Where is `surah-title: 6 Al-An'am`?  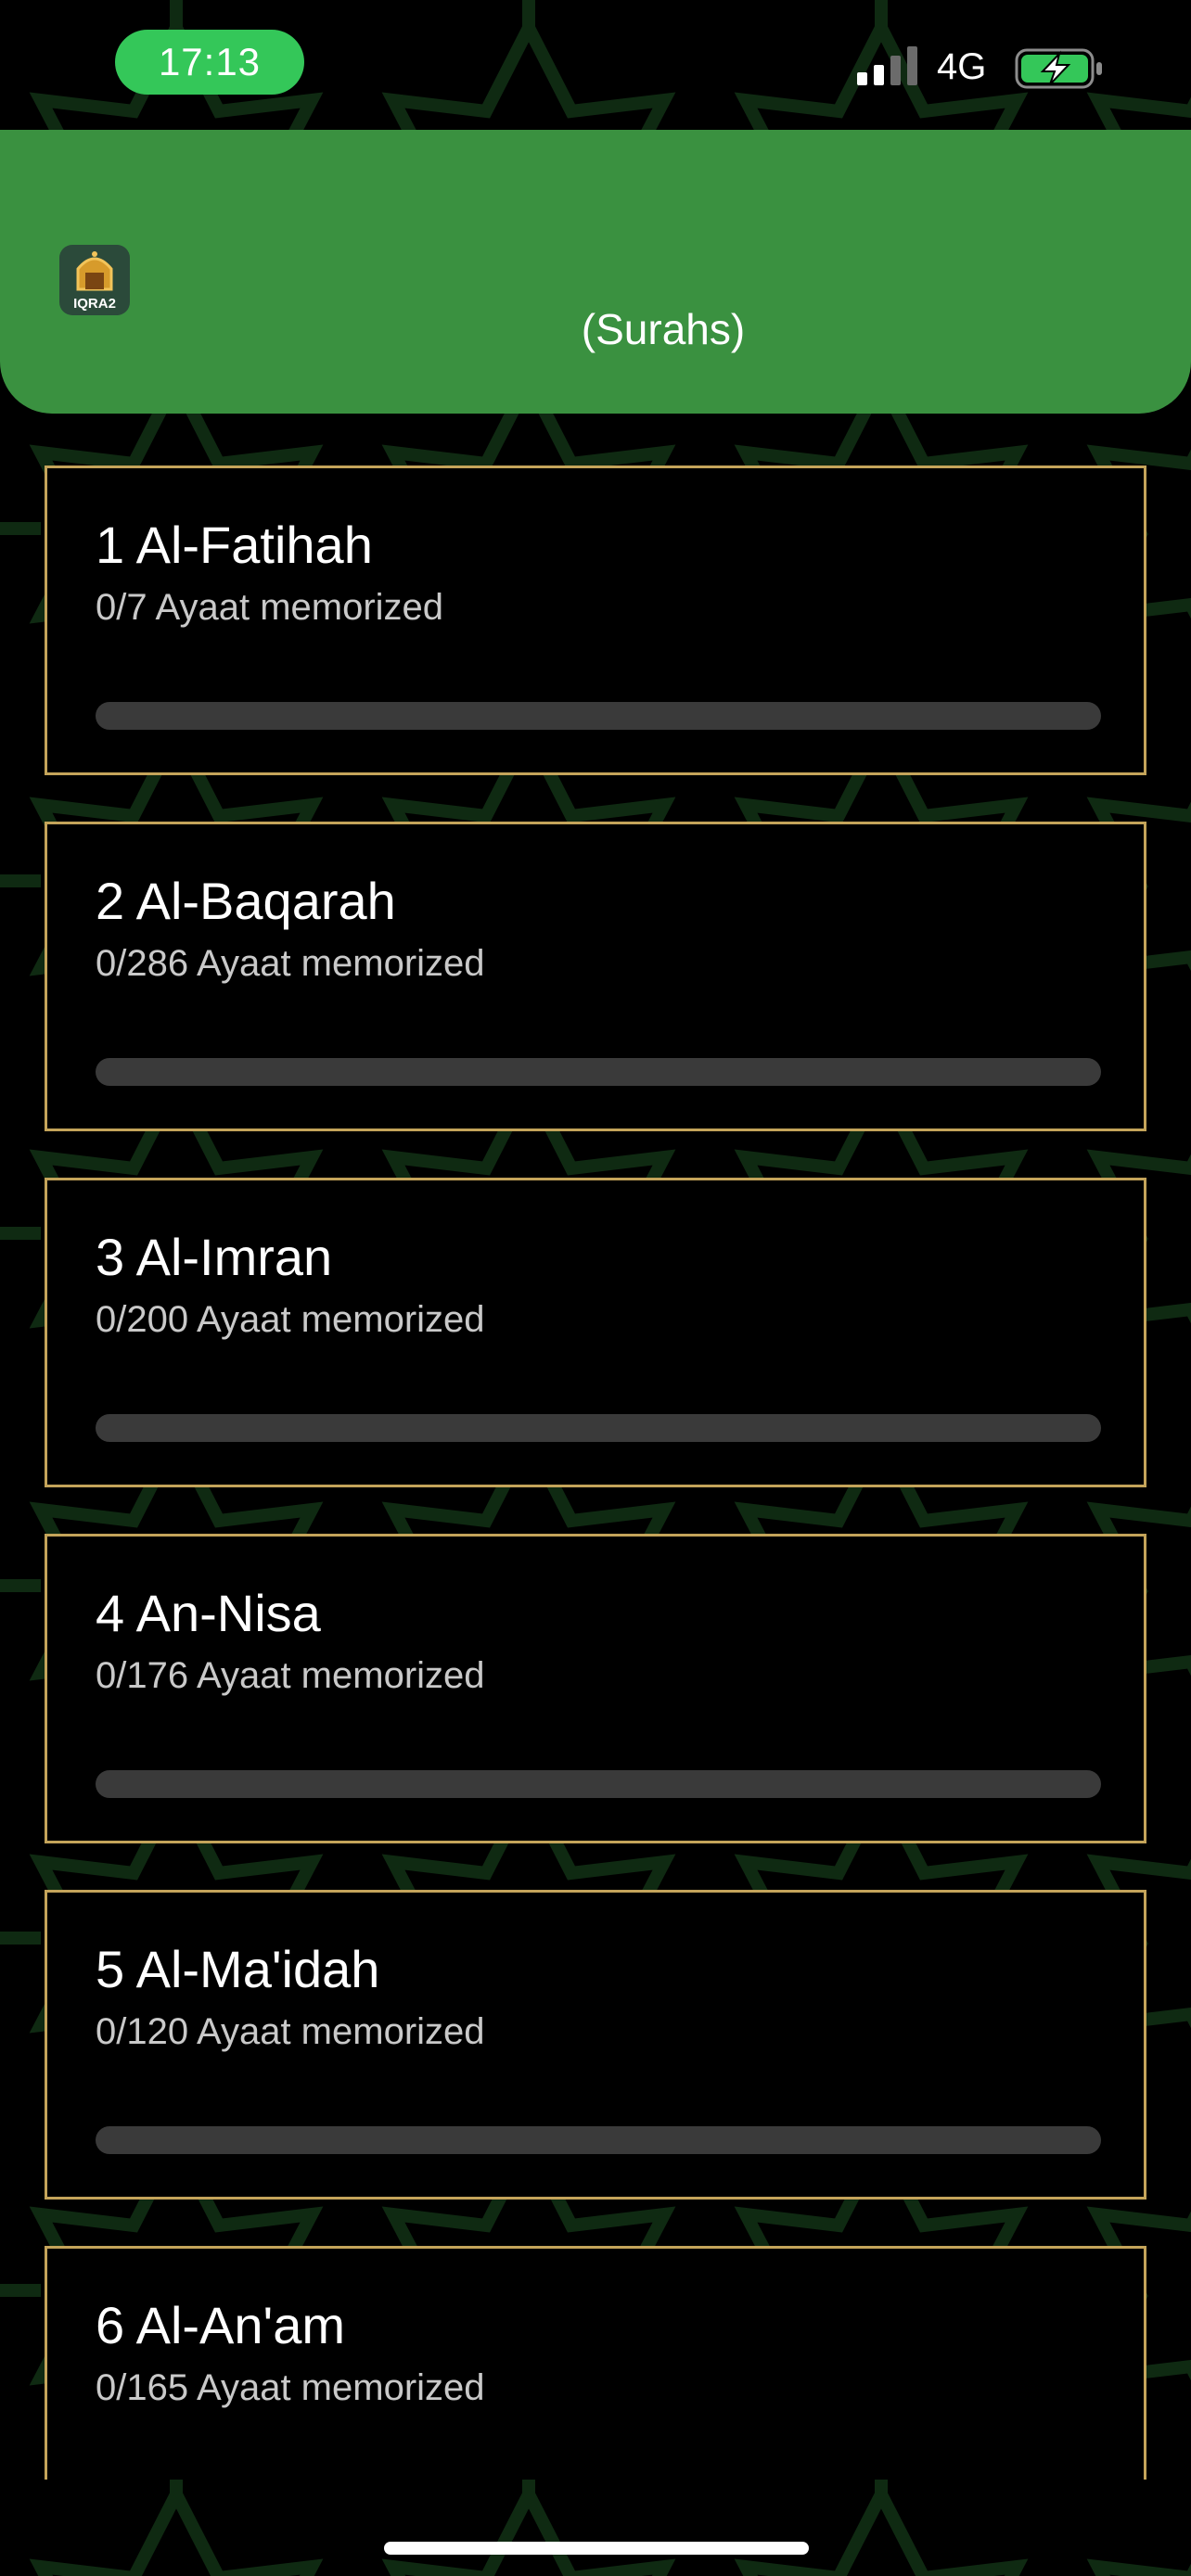 surah-title: 6 Al-An'am is located at coordinates (221, 2325).